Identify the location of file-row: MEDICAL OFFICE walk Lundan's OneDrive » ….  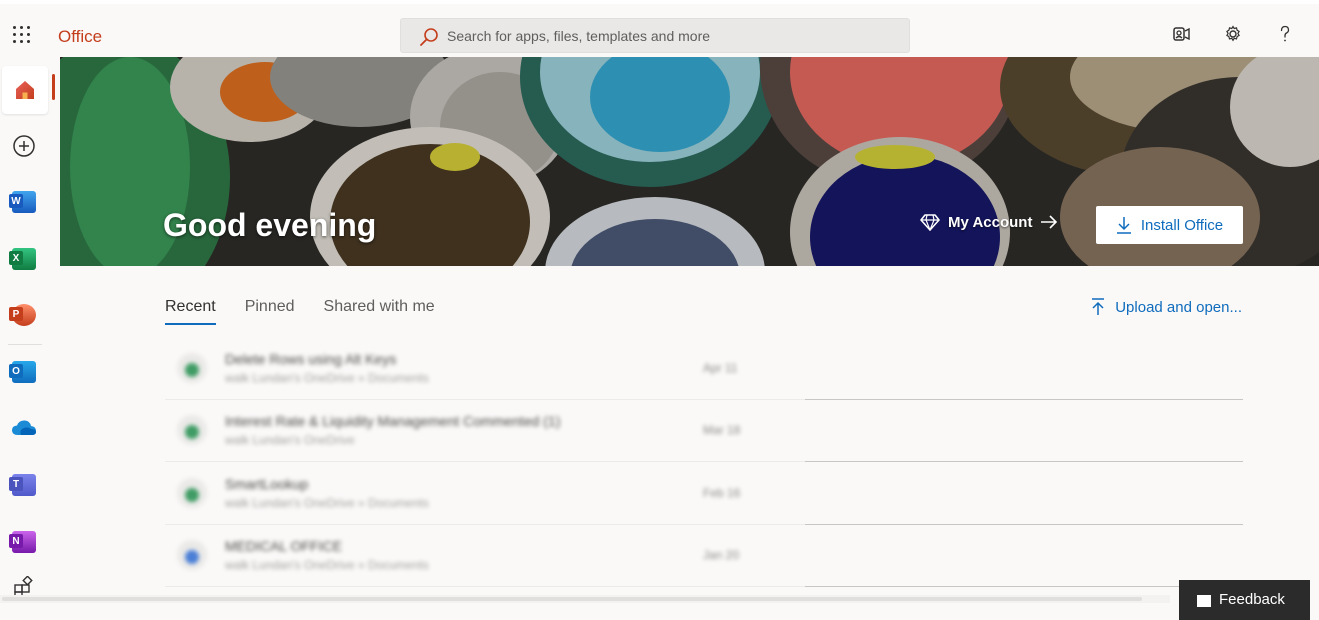
(704, 556).